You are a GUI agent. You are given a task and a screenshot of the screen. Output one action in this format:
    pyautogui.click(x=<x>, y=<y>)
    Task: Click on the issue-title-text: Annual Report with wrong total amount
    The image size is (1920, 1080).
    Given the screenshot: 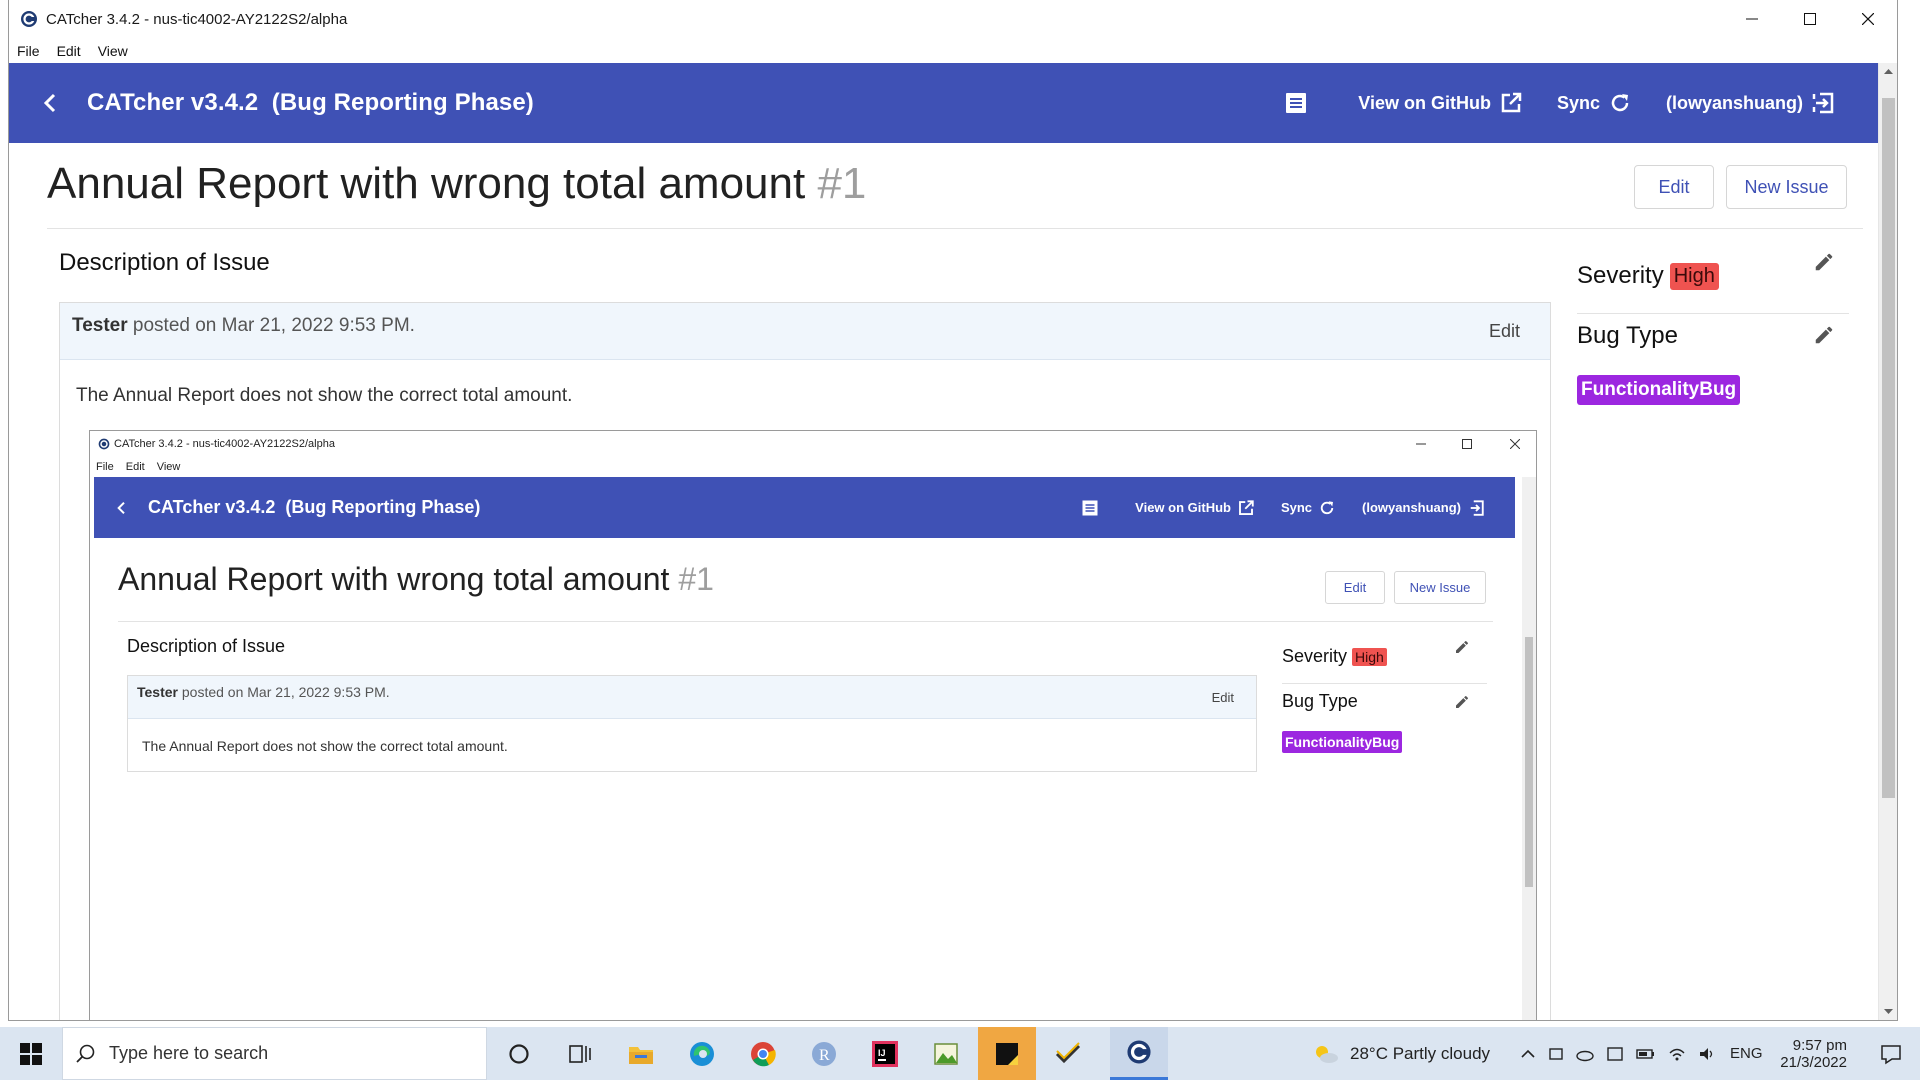 What is the action you would take?
    pyautogui.click(x=426, y=183)
    